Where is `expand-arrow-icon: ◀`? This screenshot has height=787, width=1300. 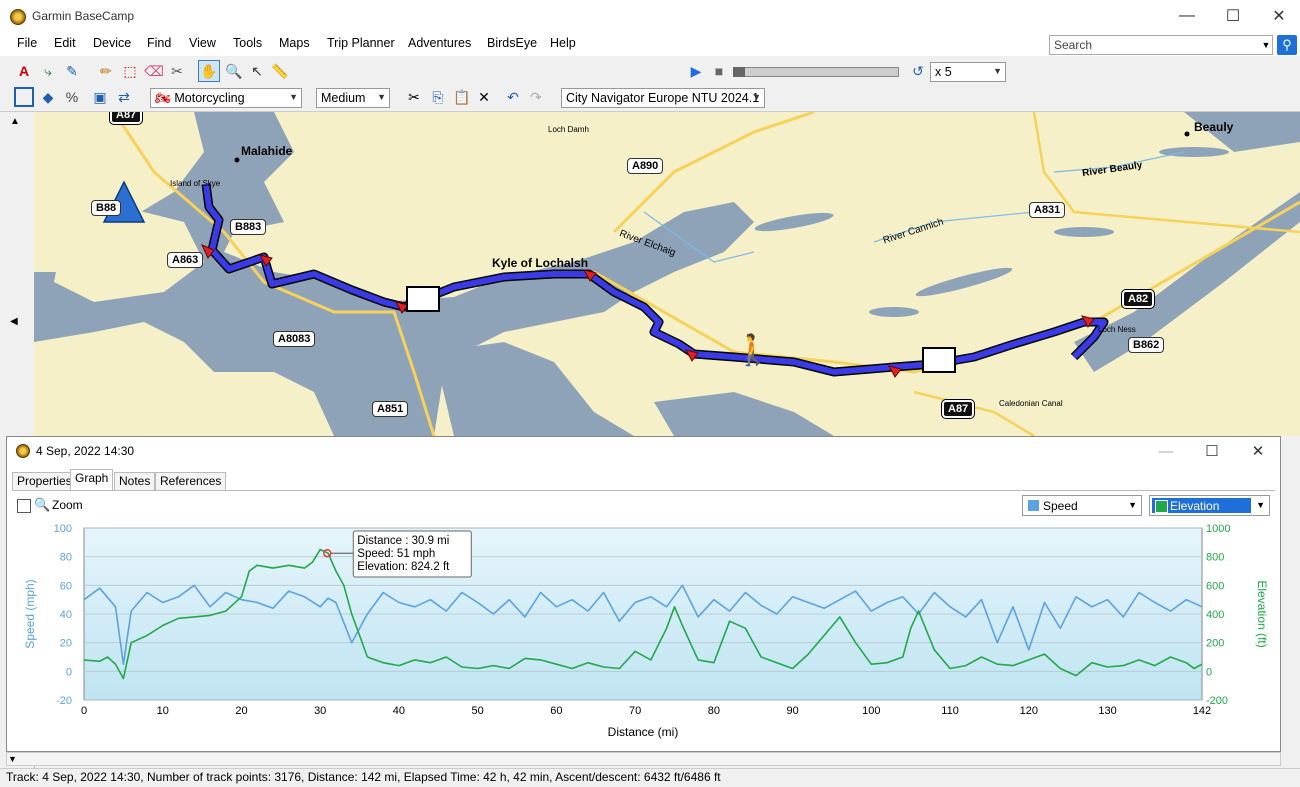 expand-arrow-icon: ◀ is located at coordinates (14, 321).